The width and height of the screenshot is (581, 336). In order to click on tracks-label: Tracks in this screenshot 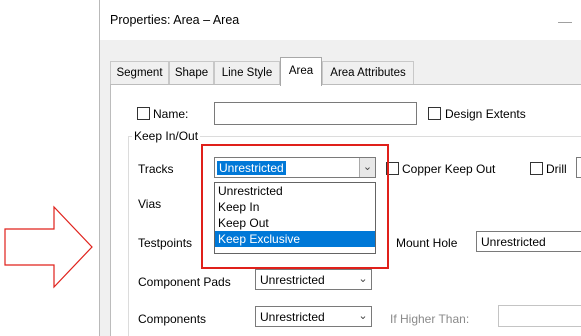, I will do `click(156, 169)`.